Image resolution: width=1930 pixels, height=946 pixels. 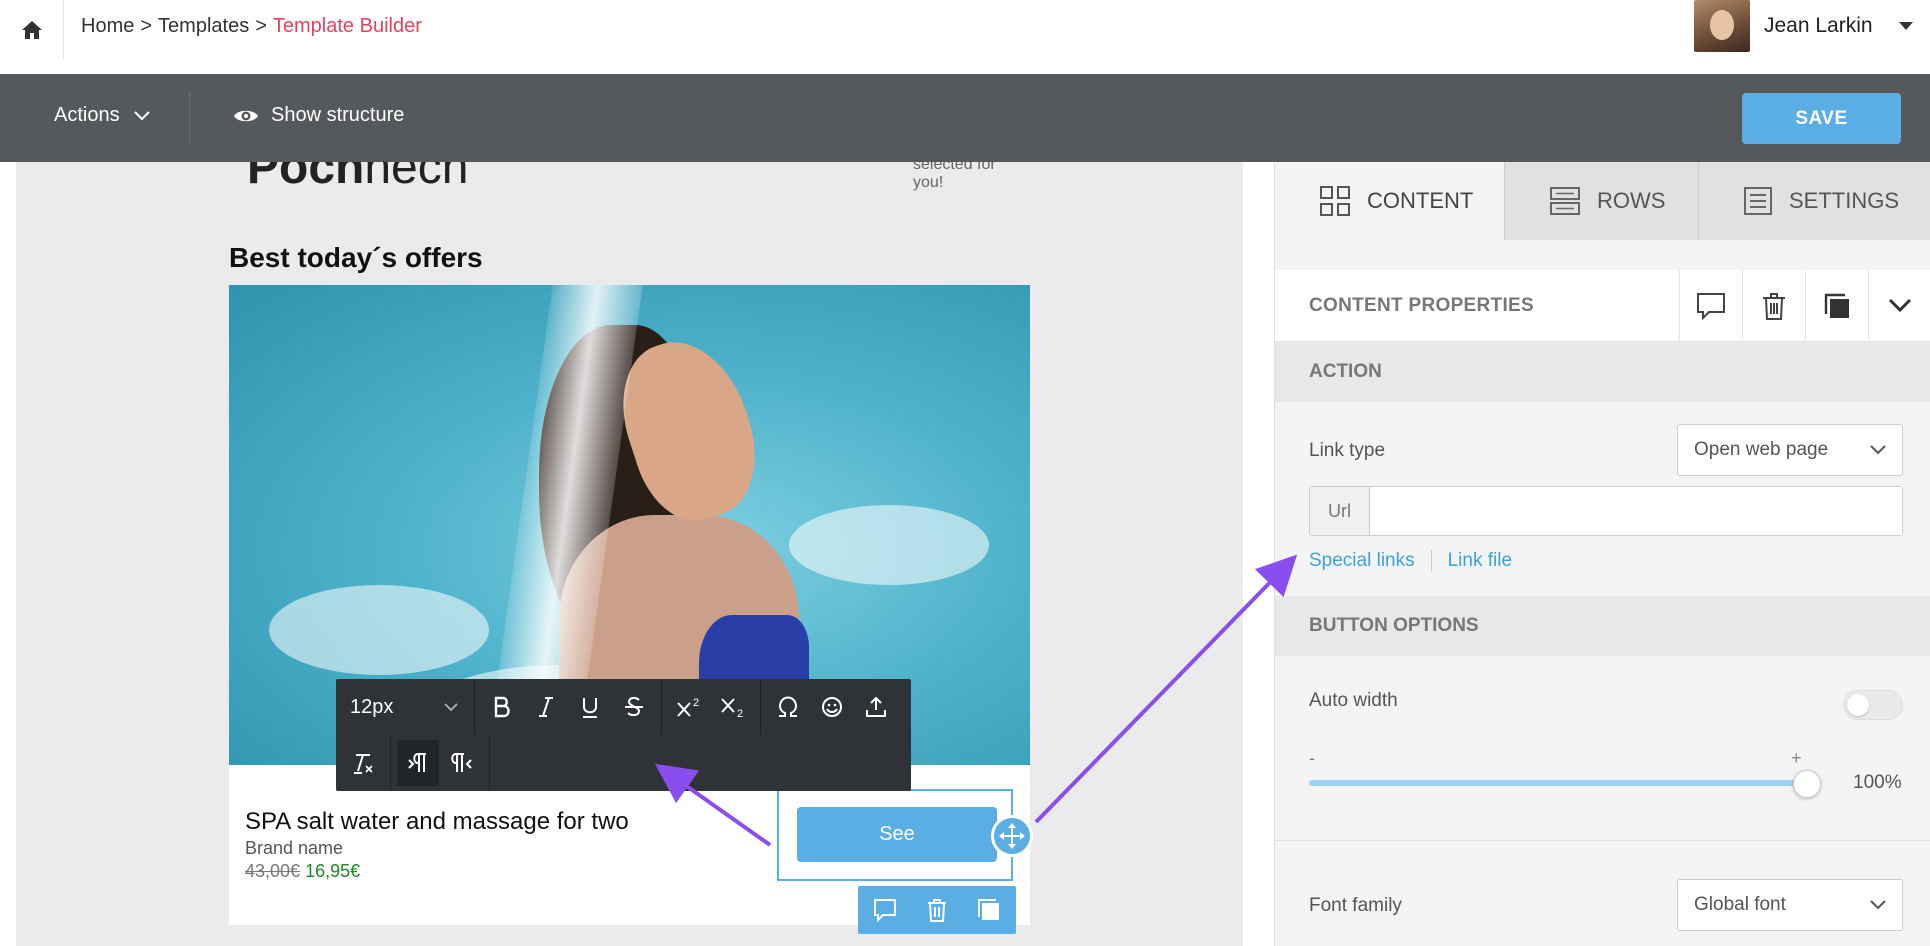 What do you see at coordinates (696, 703) in the screenshot?
I see `svg-text: 2` at bounding box center [696, 703].